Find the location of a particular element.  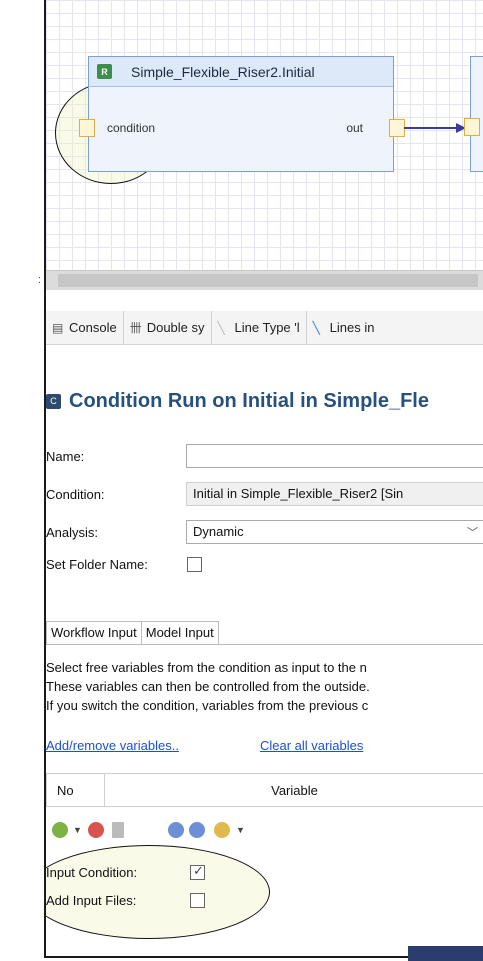

column-no: No is located at coordinates (76, 790).